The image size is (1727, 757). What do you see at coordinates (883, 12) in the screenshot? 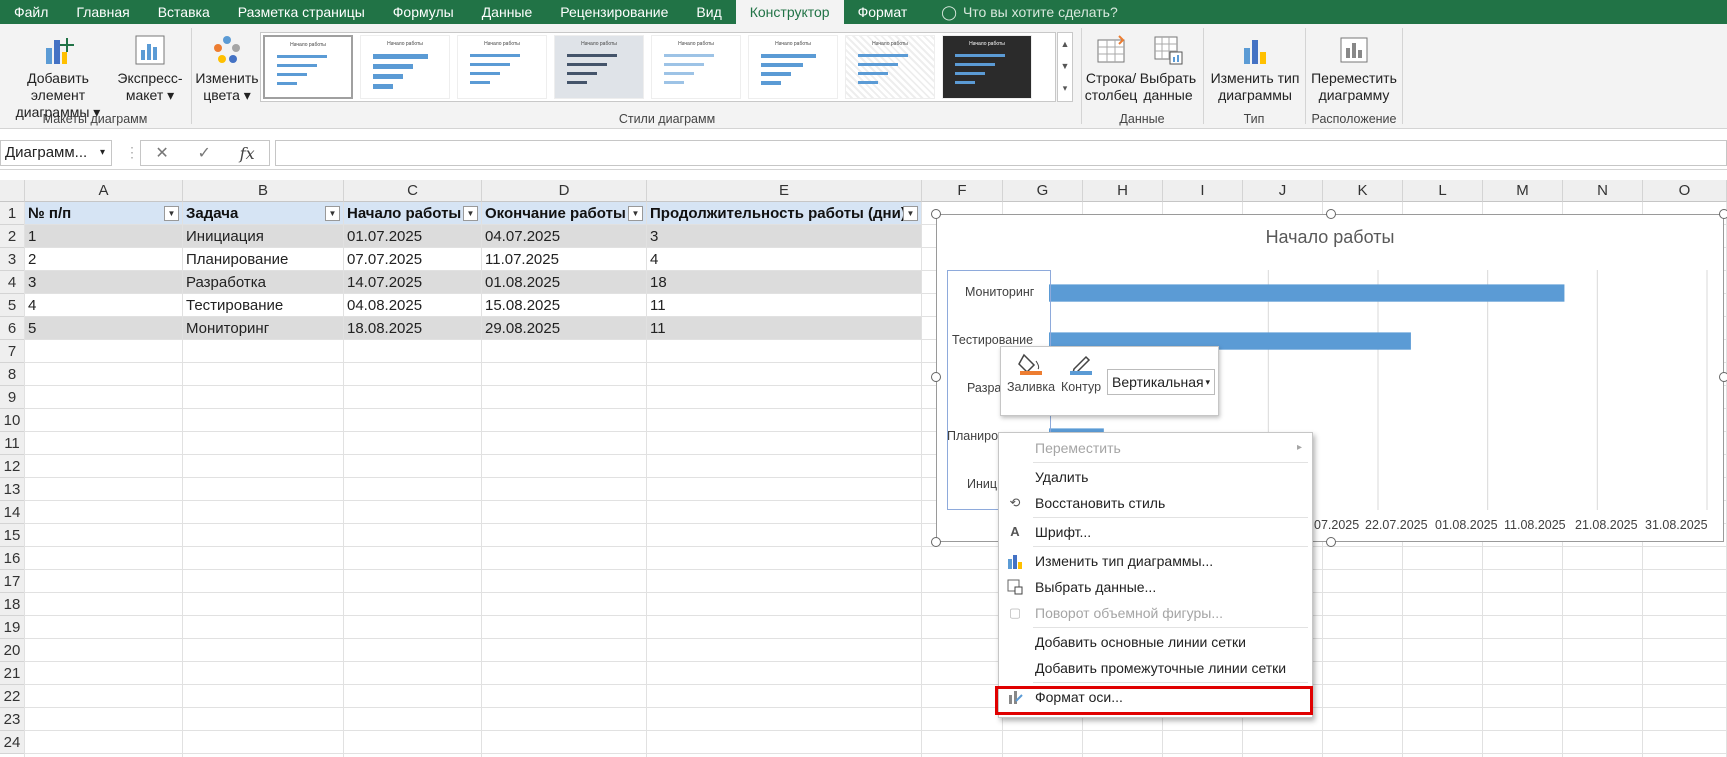
I see `tab-format: Формат` at bounding box center [883, 12].